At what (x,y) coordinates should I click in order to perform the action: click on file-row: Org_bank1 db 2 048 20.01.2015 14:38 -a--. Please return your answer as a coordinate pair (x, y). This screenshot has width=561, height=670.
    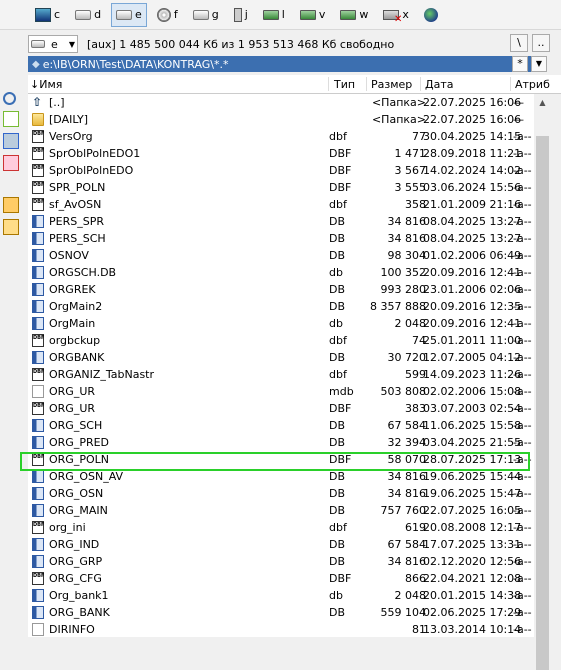
    Looking at the image, I should click on (281, 595).